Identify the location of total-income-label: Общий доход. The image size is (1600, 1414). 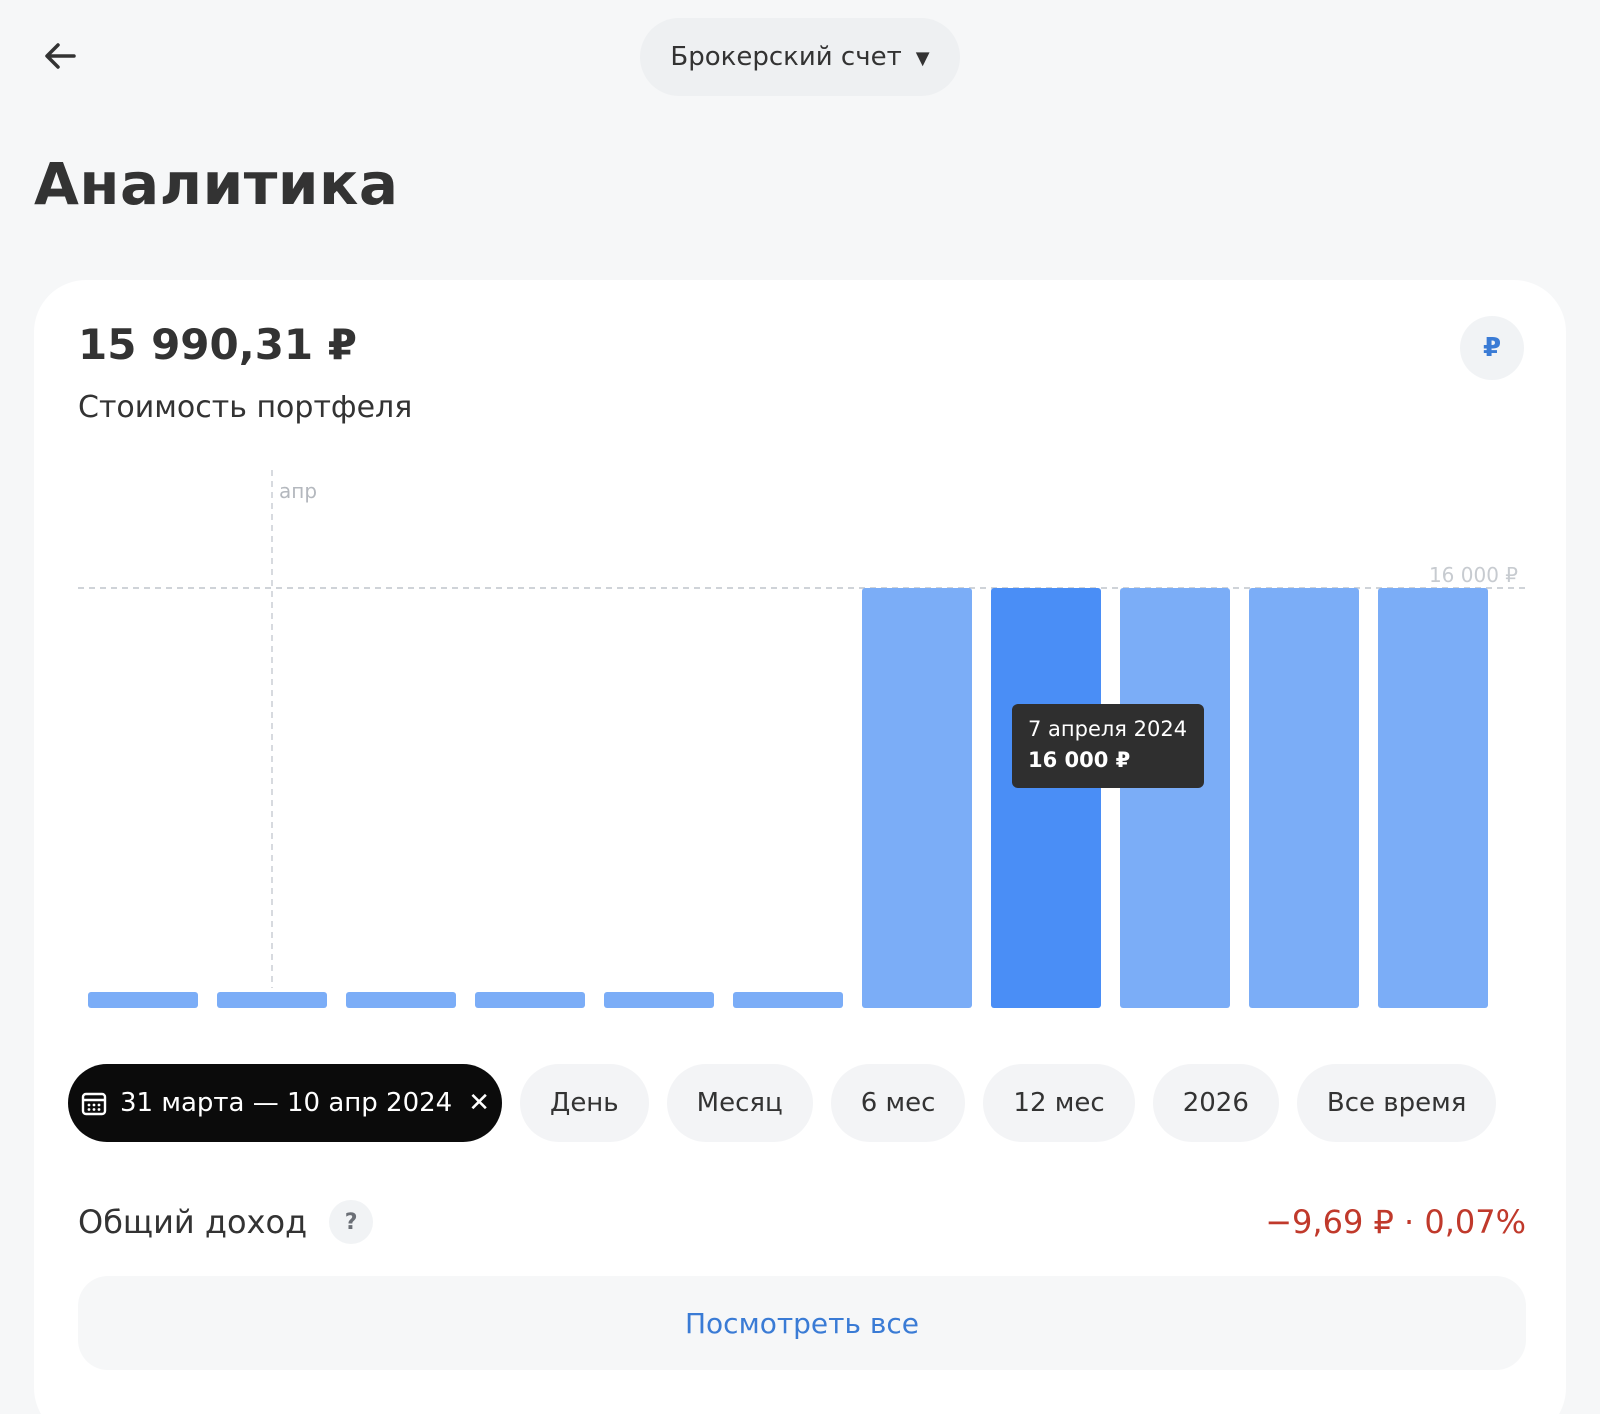
(193, 1222).